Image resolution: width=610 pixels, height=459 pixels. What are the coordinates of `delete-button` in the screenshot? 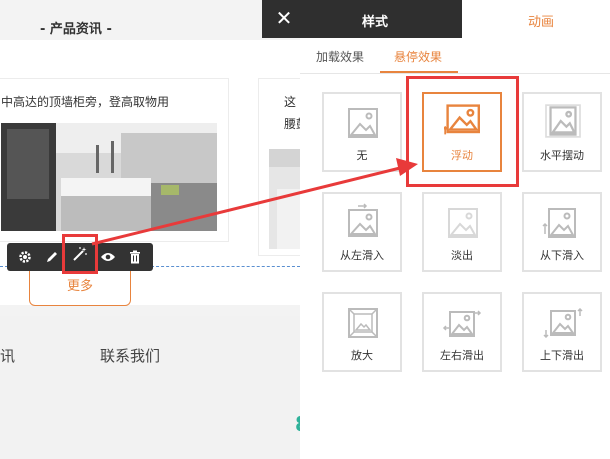 It's located at (135, 257).